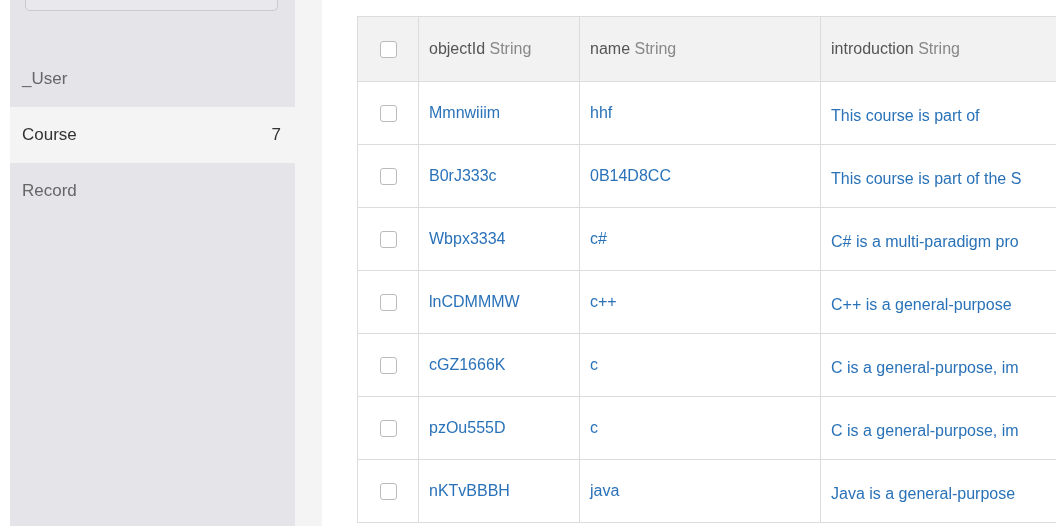 This screenshot has width=1056, height=526. Describe the element at coordinates (499, 428) in the screenshot. I see `table-cell: pzOu555D` at that location.